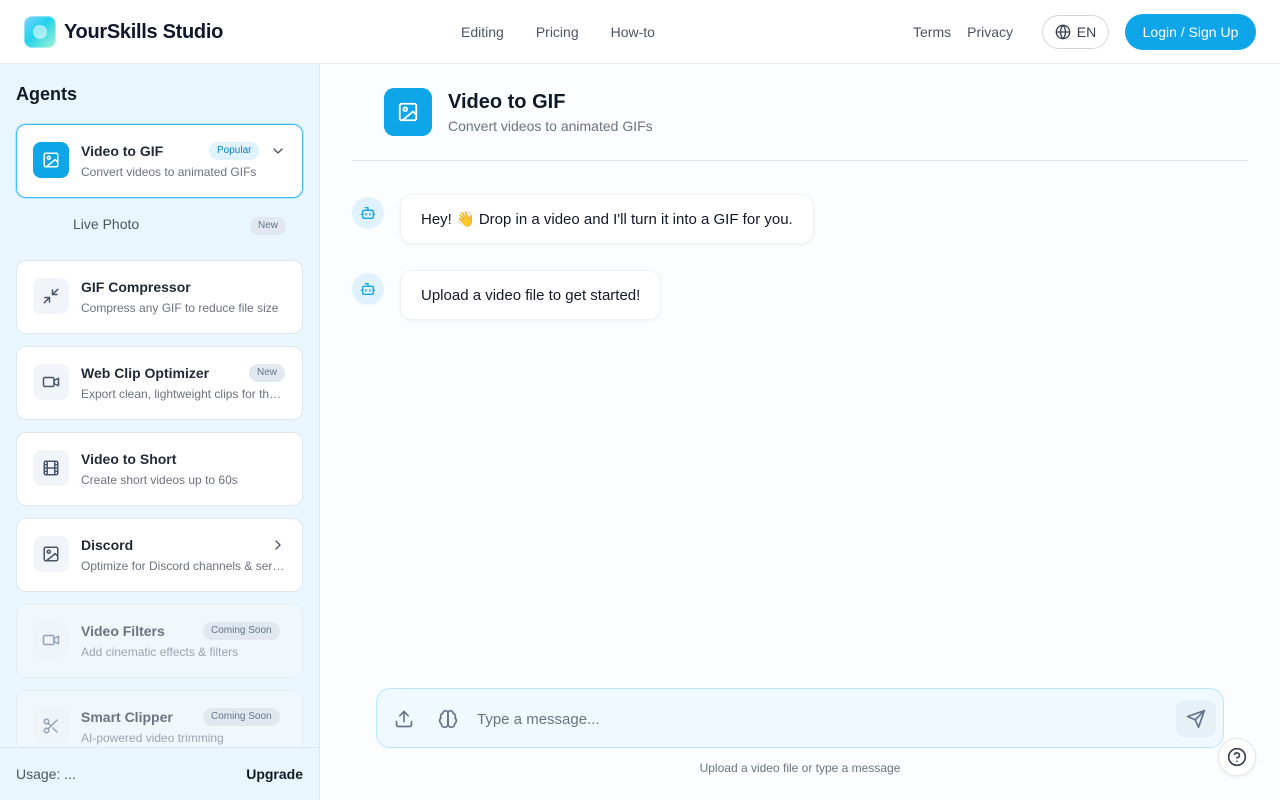  I want to click on agent-title: Video Filters, so click(123, 631).